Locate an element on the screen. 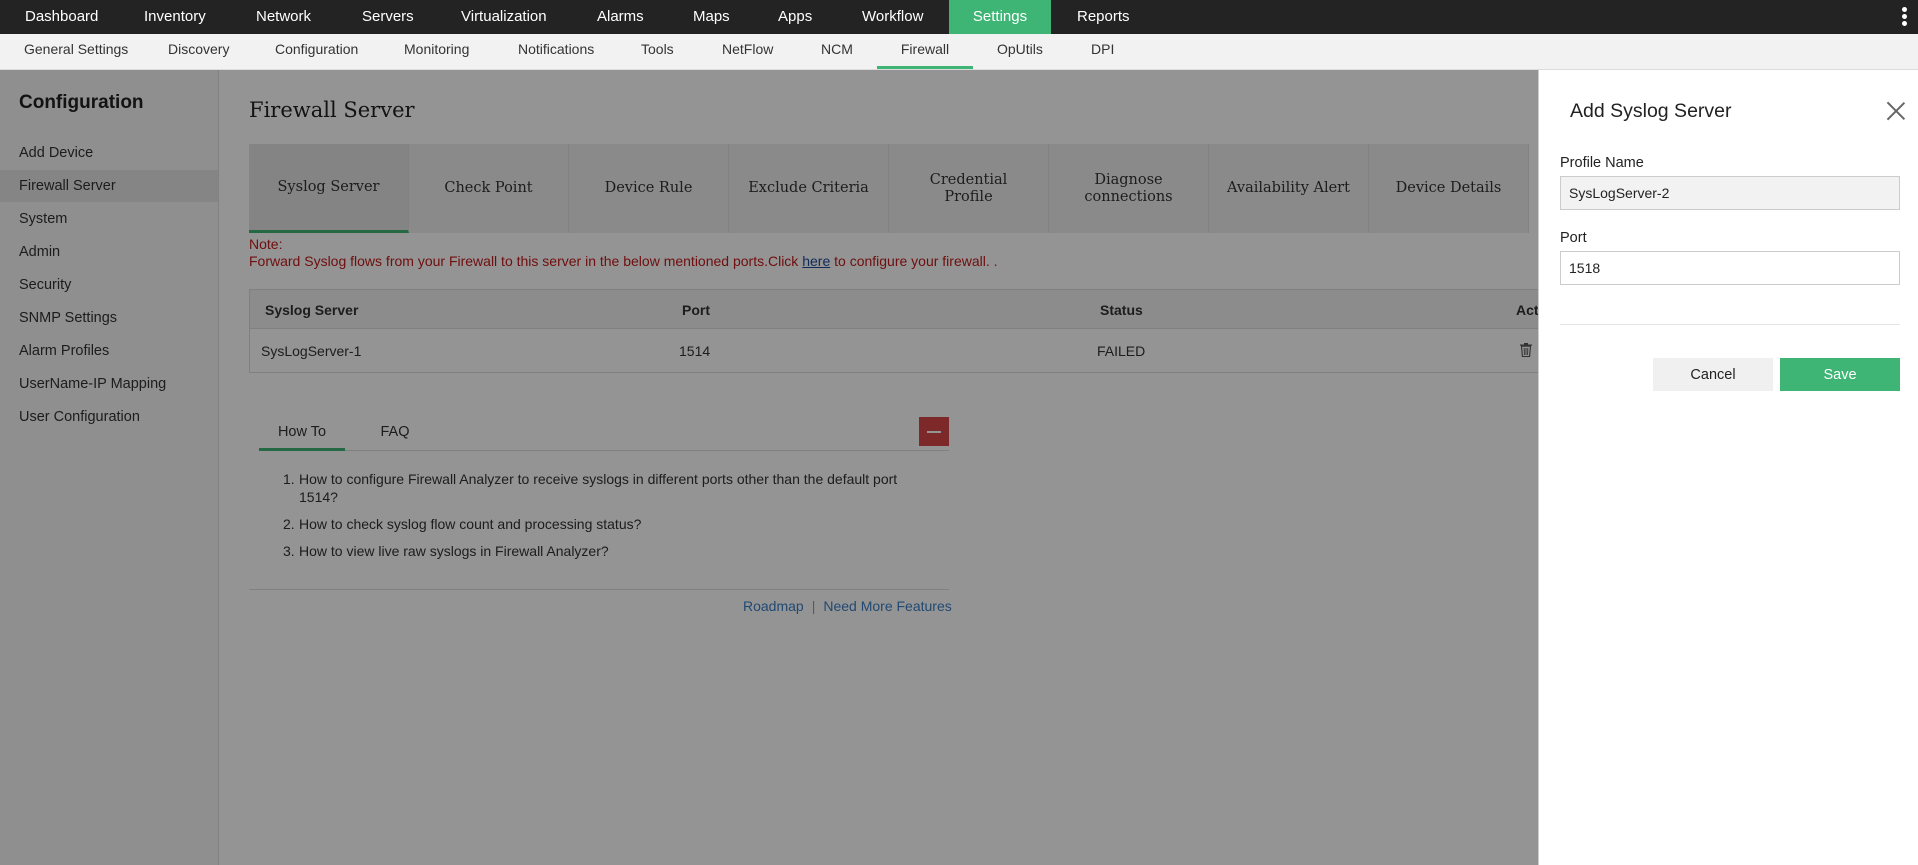  profile-name-input is located at coordinates (1730, 193).